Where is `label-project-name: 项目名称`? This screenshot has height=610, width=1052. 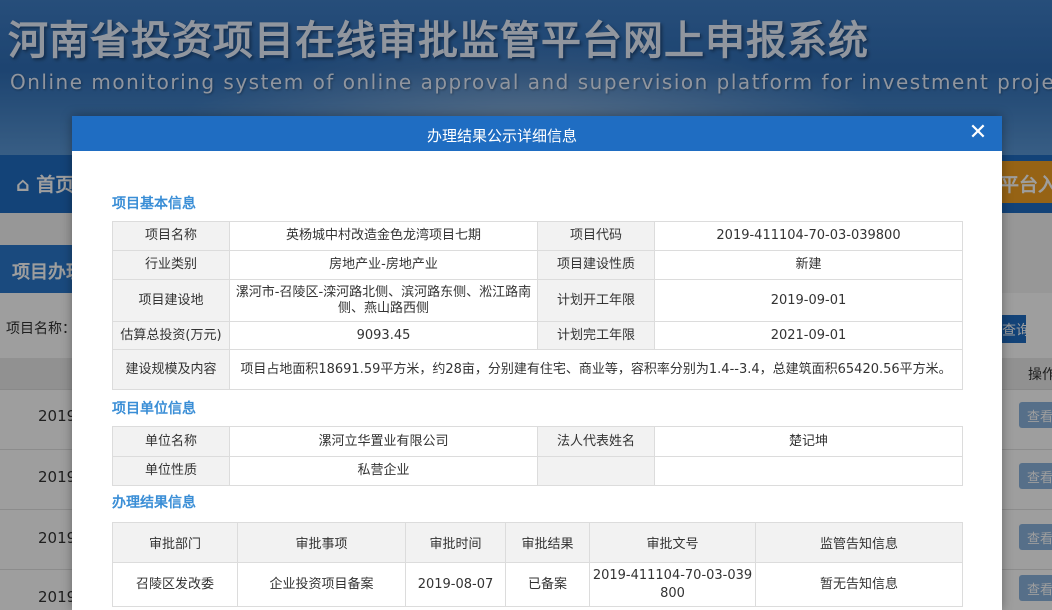 label-project-name: 项目名称 is located at coordinates (171, 236).